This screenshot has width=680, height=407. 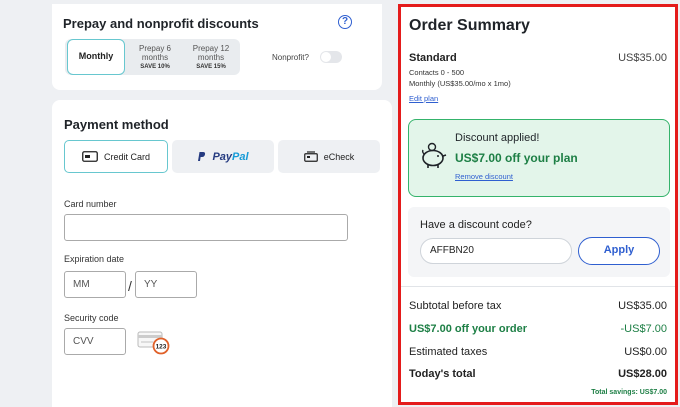 I want to click on estimated-taxes-value: US$0.00, so click(x=645, y=352).